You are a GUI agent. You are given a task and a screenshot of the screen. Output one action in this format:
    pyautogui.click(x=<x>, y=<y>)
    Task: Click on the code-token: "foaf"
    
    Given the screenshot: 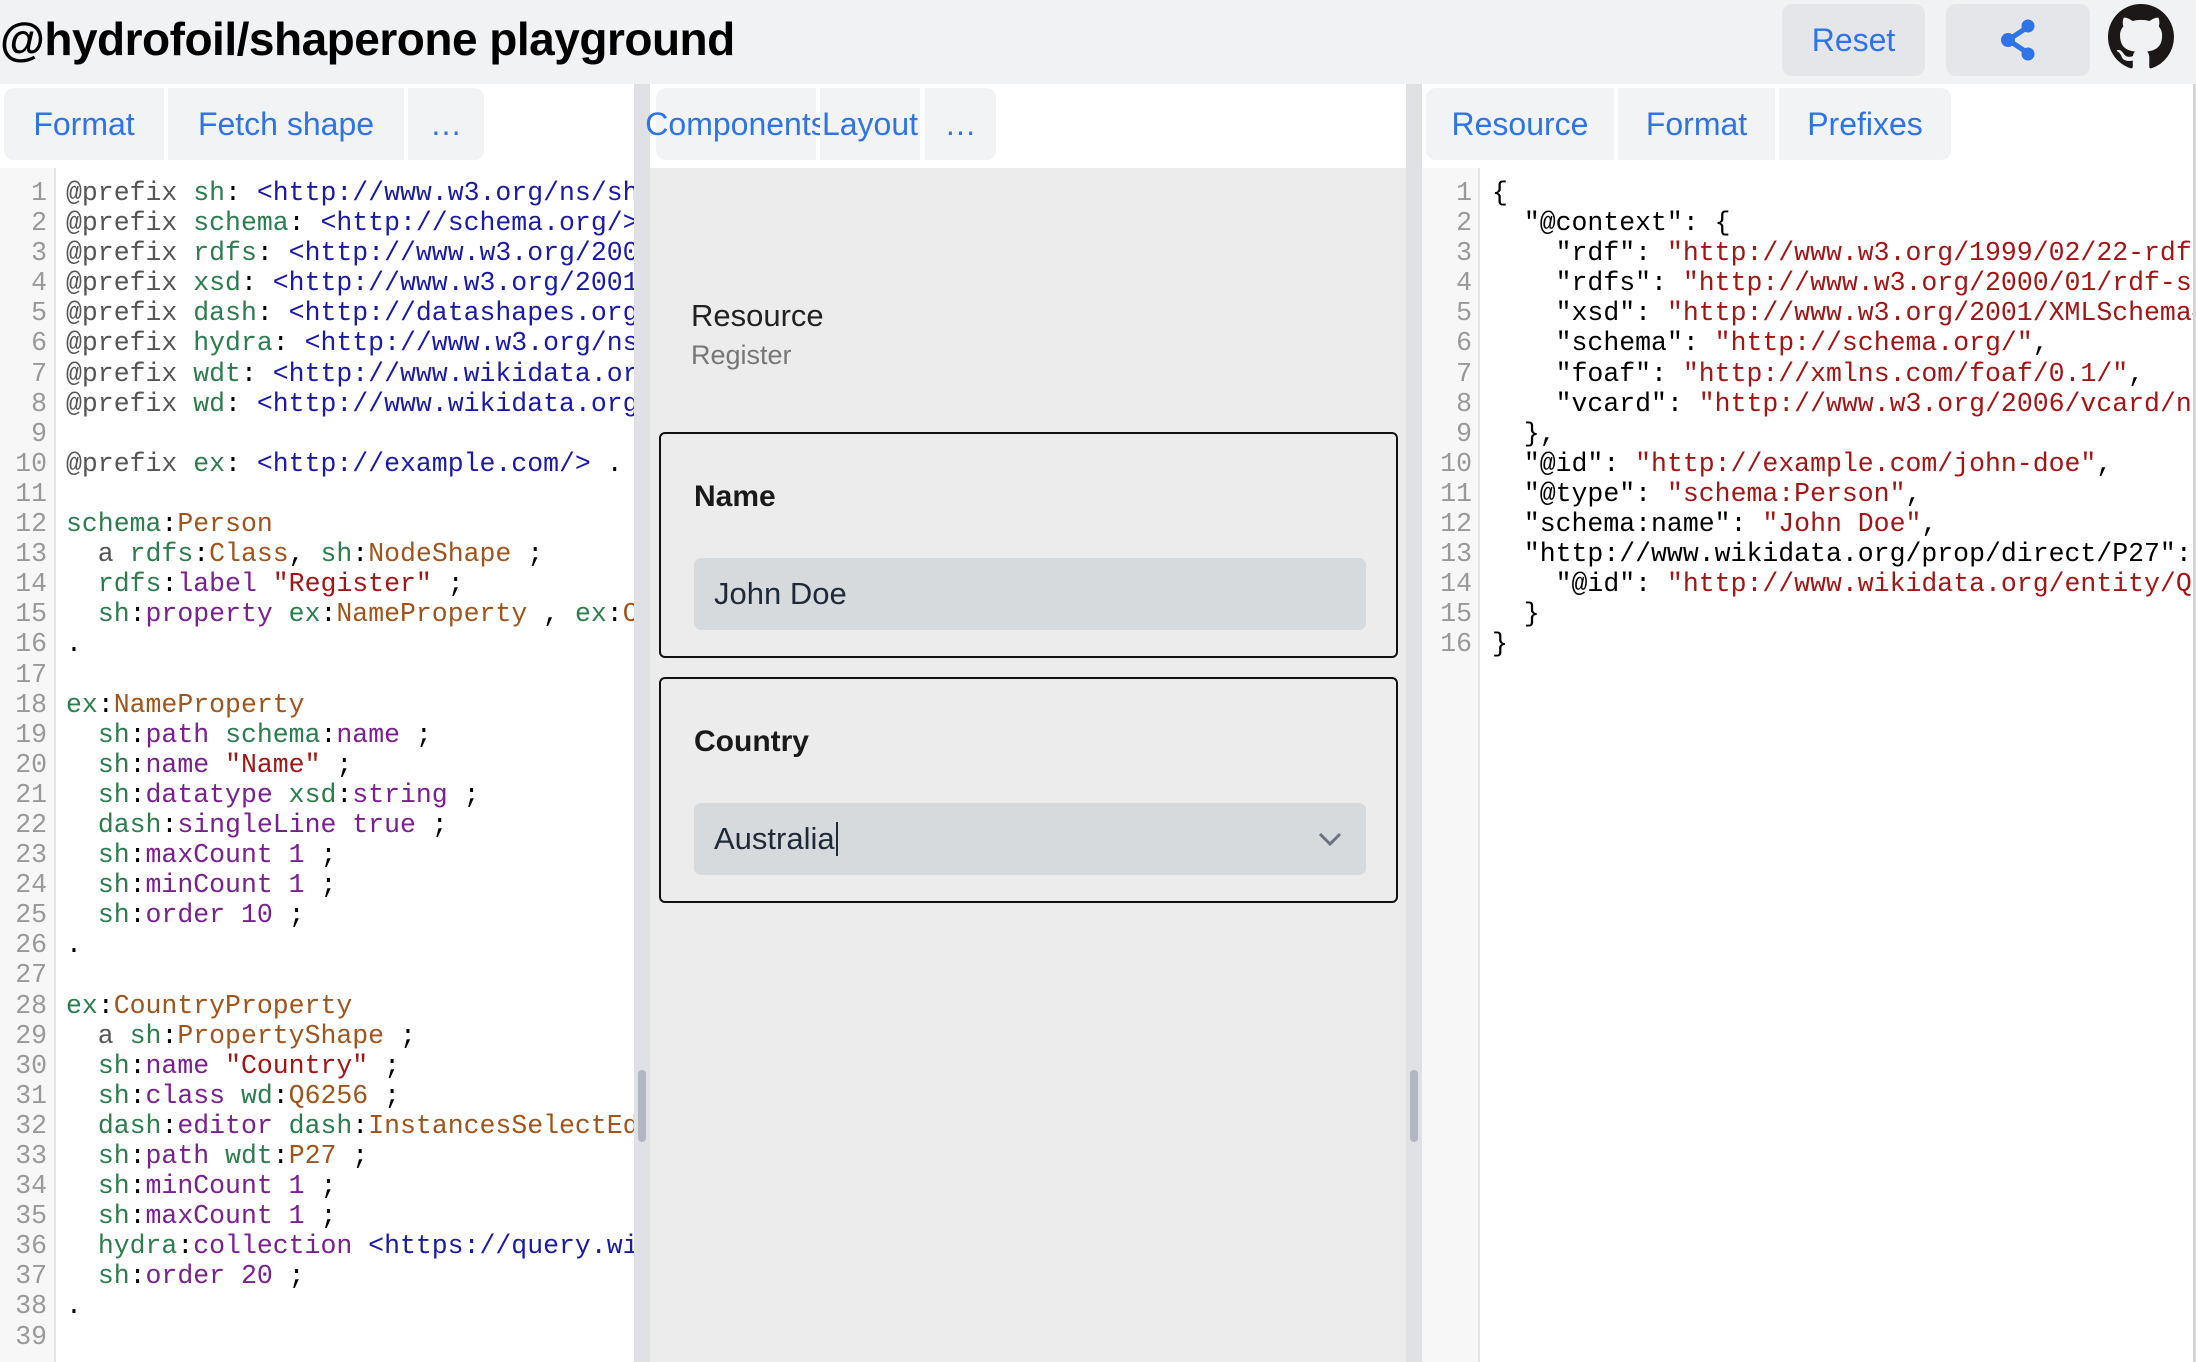 What is the action you would take?
    pyautogui.click(x=1603, y=373)
    